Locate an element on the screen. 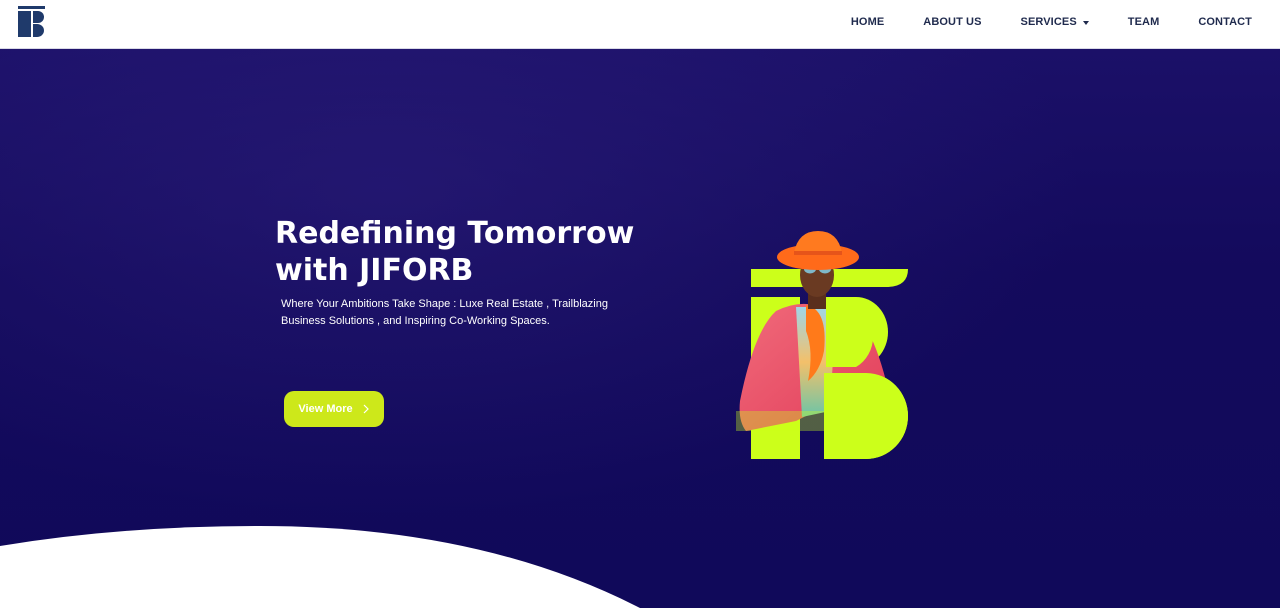 The image size is (1280, 608). nav-services-label: SERVICES is located at coordinates (1048, 22).